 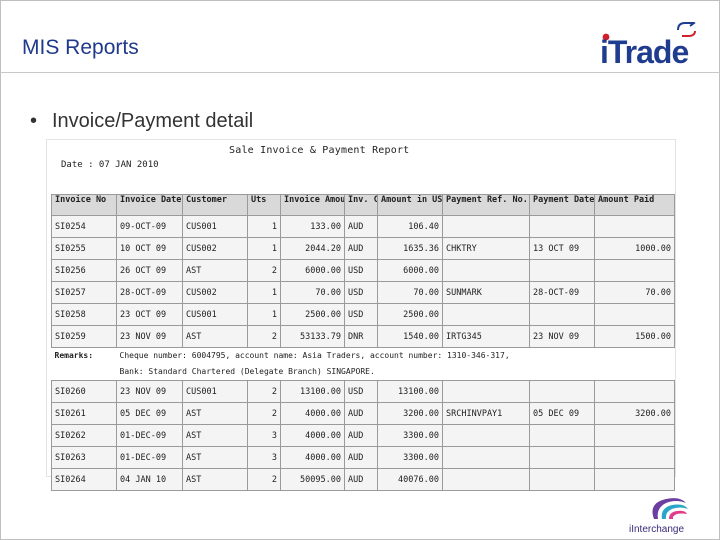 I want to click on table-cell-amount: 2500.00, so click(x=312, y=314).